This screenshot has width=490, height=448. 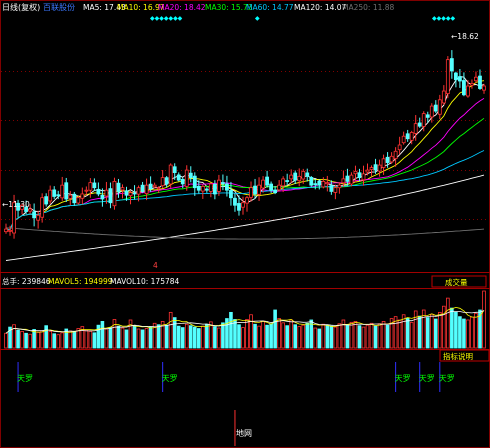 I want to click on volume-bars, so click(x=245, y=319).